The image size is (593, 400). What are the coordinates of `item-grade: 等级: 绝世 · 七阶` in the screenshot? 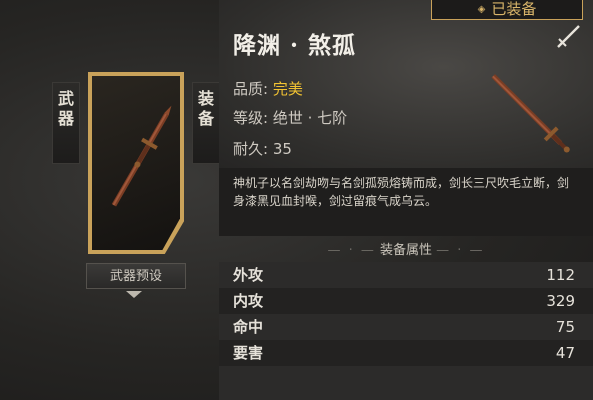 It's located at (290, 117).